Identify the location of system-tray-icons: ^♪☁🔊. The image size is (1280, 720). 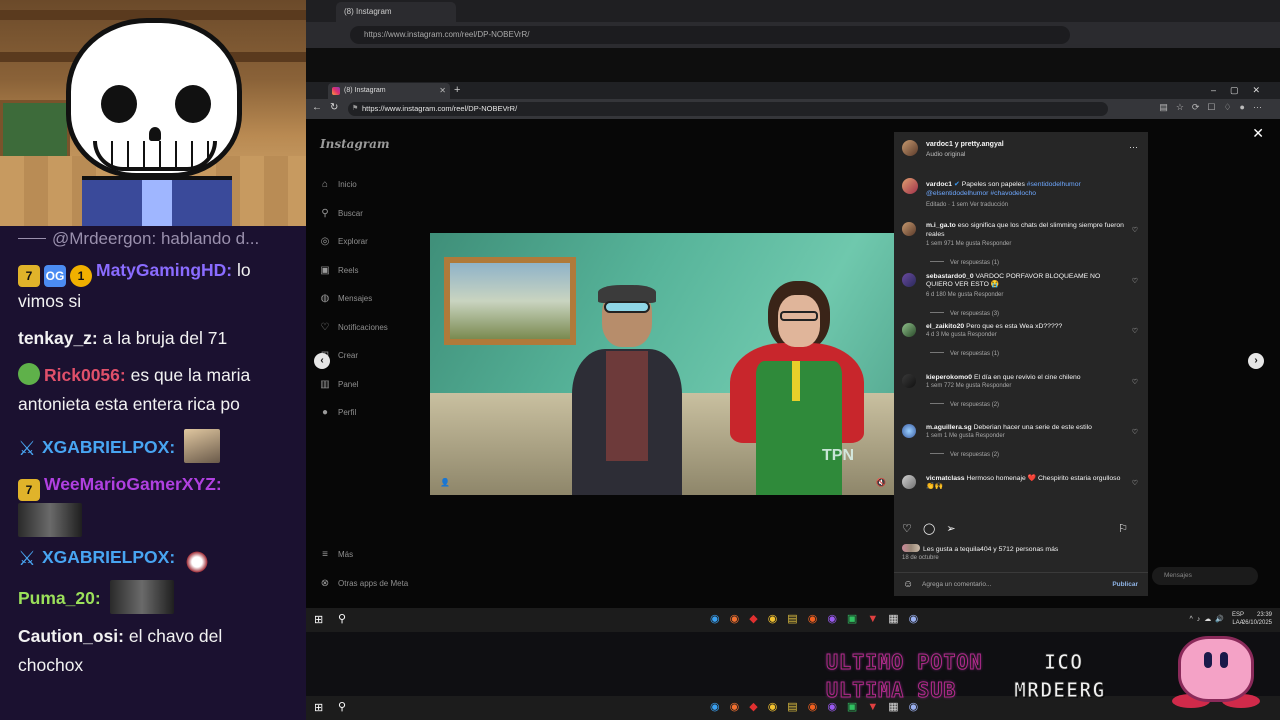
(1208, 619).